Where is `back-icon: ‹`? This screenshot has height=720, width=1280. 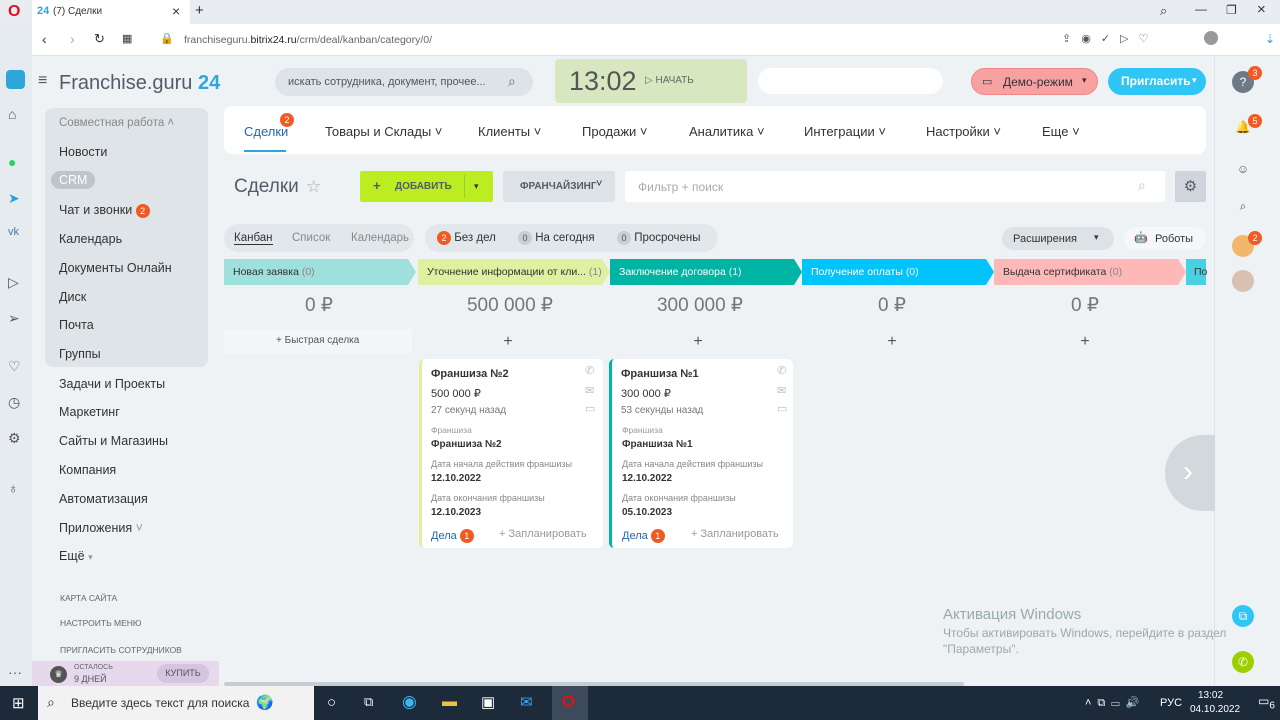
back-icon: ‹ is located at coordinates (44, 39).